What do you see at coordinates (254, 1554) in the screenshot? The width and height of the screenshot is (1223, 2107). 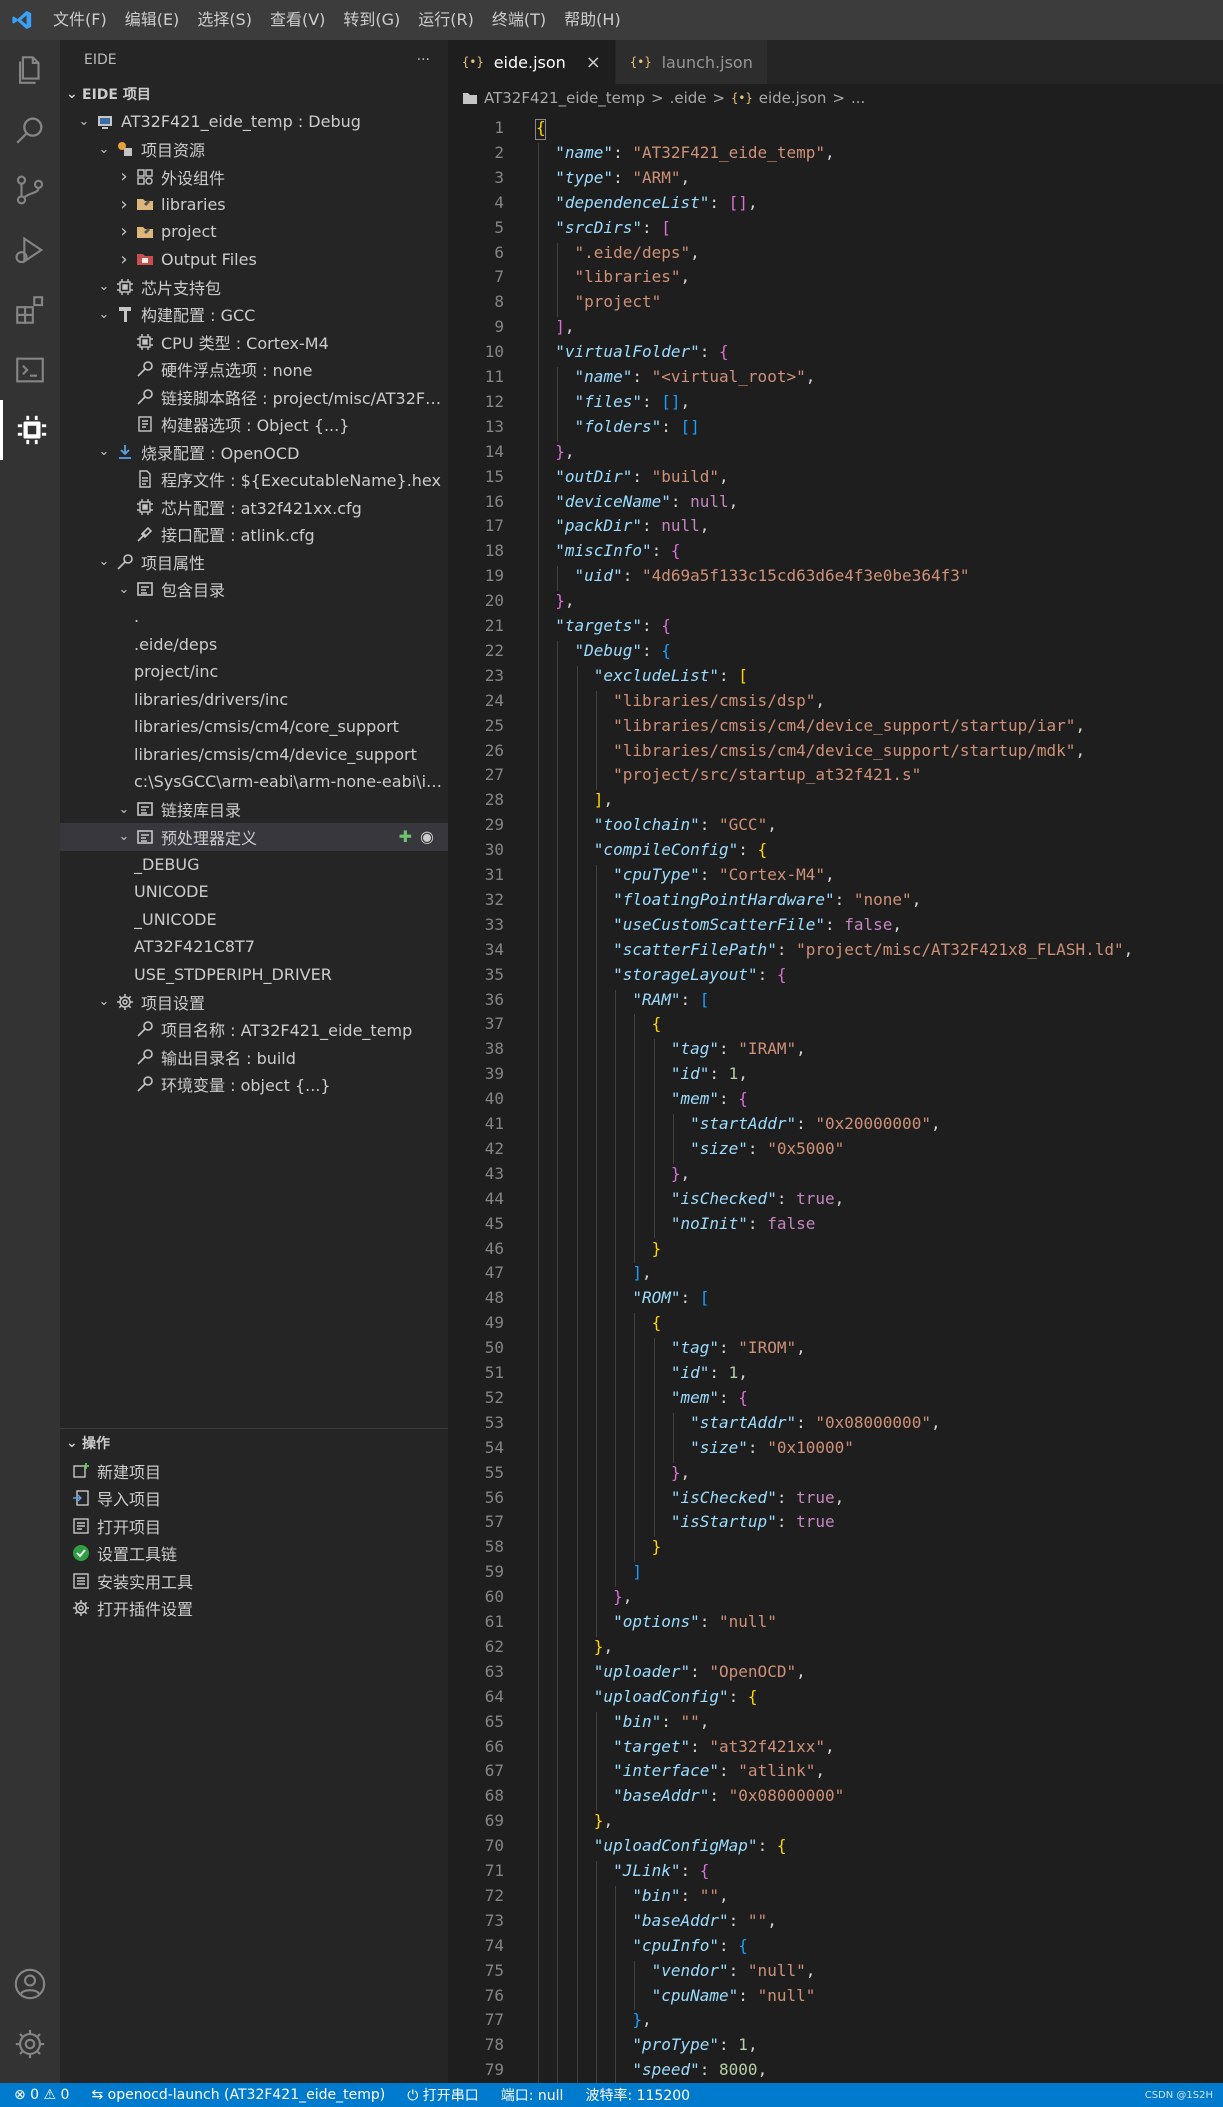 I see `operation-item: 设置工具链` at bounding box center [254, 1554].